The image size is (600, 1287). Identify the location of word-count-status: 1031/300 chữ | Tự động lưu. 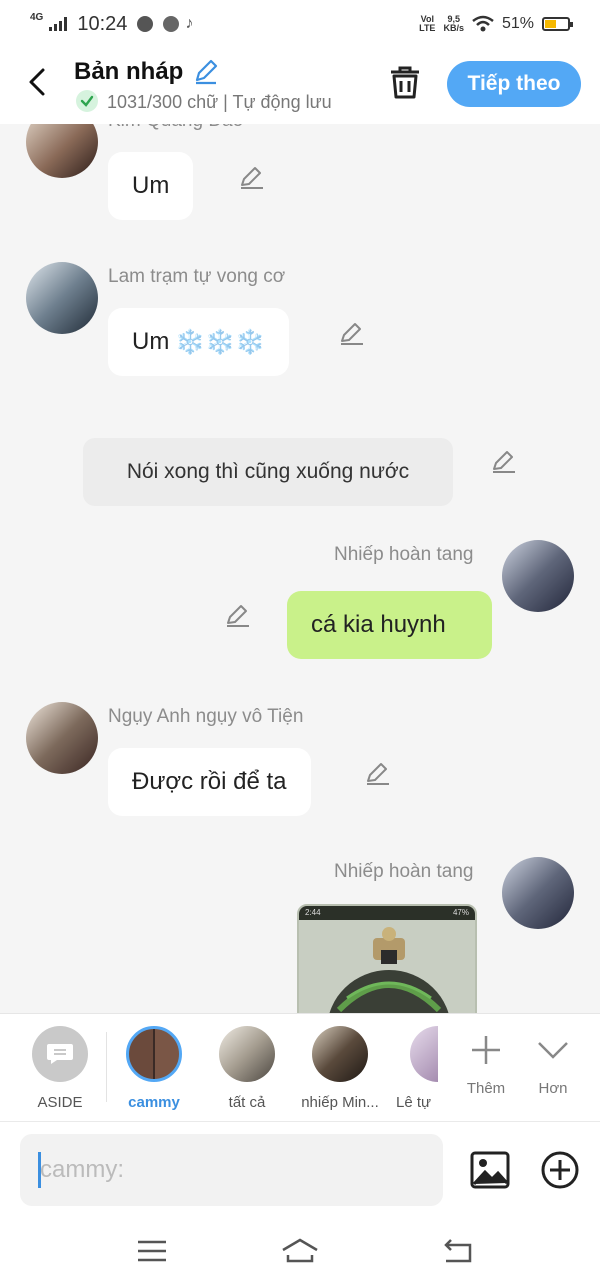
(219, 102).